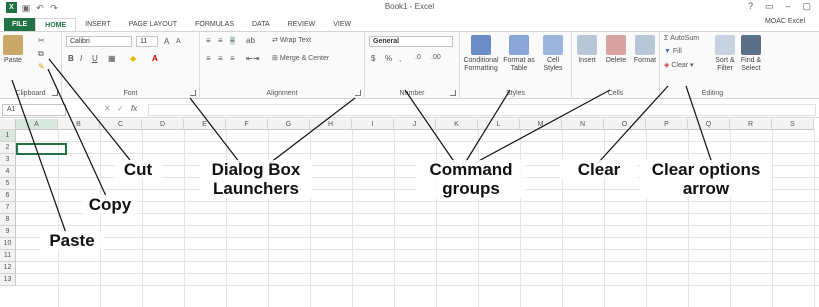  Describe the element at coordinates (599, 169) in the screenshot. I see `callout-clear: Clear` at that location.